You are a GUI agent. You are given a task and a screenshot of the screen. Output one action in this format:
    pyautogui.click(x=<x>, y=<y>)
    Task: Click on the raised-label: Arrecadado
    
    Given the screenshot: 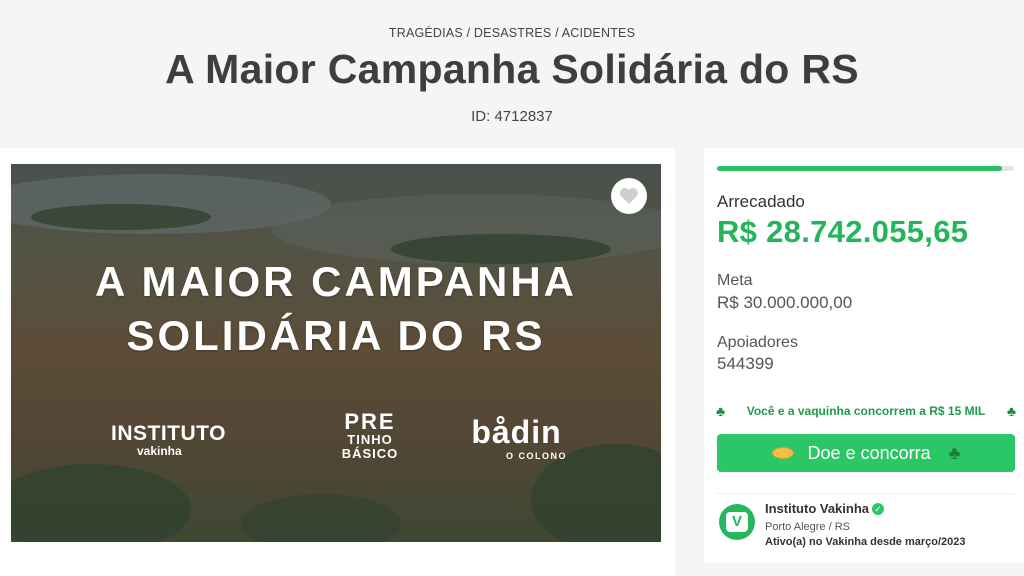 What is the action you would take?
    pyautogui.click(x=761, y=201)
    